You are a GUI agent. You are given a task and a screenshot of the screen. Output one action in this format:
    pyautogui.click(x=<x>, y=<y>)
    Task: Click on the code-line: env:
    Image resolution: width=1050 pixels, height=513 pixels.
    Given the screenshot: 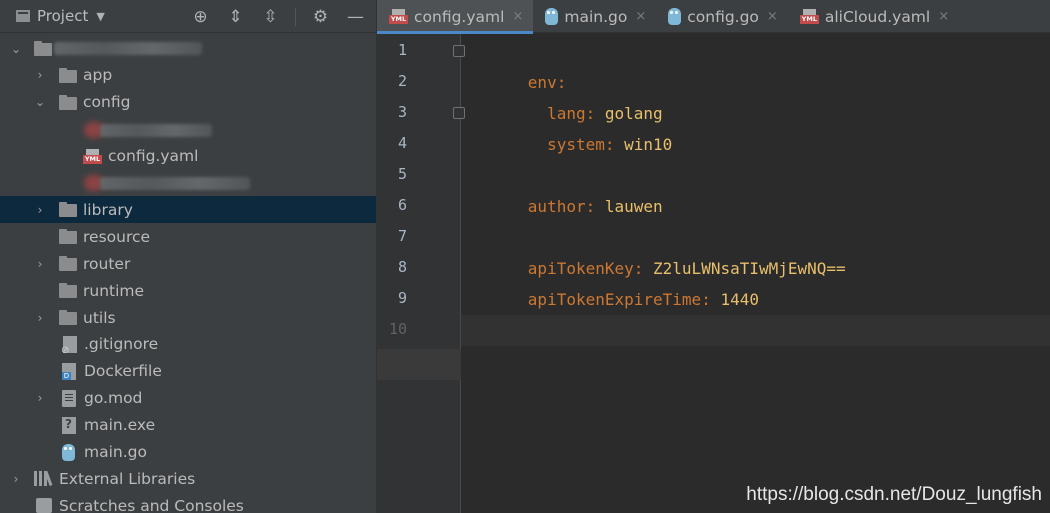 What is the action you would take?
    pyautogui.click(x=755, y=64)
    